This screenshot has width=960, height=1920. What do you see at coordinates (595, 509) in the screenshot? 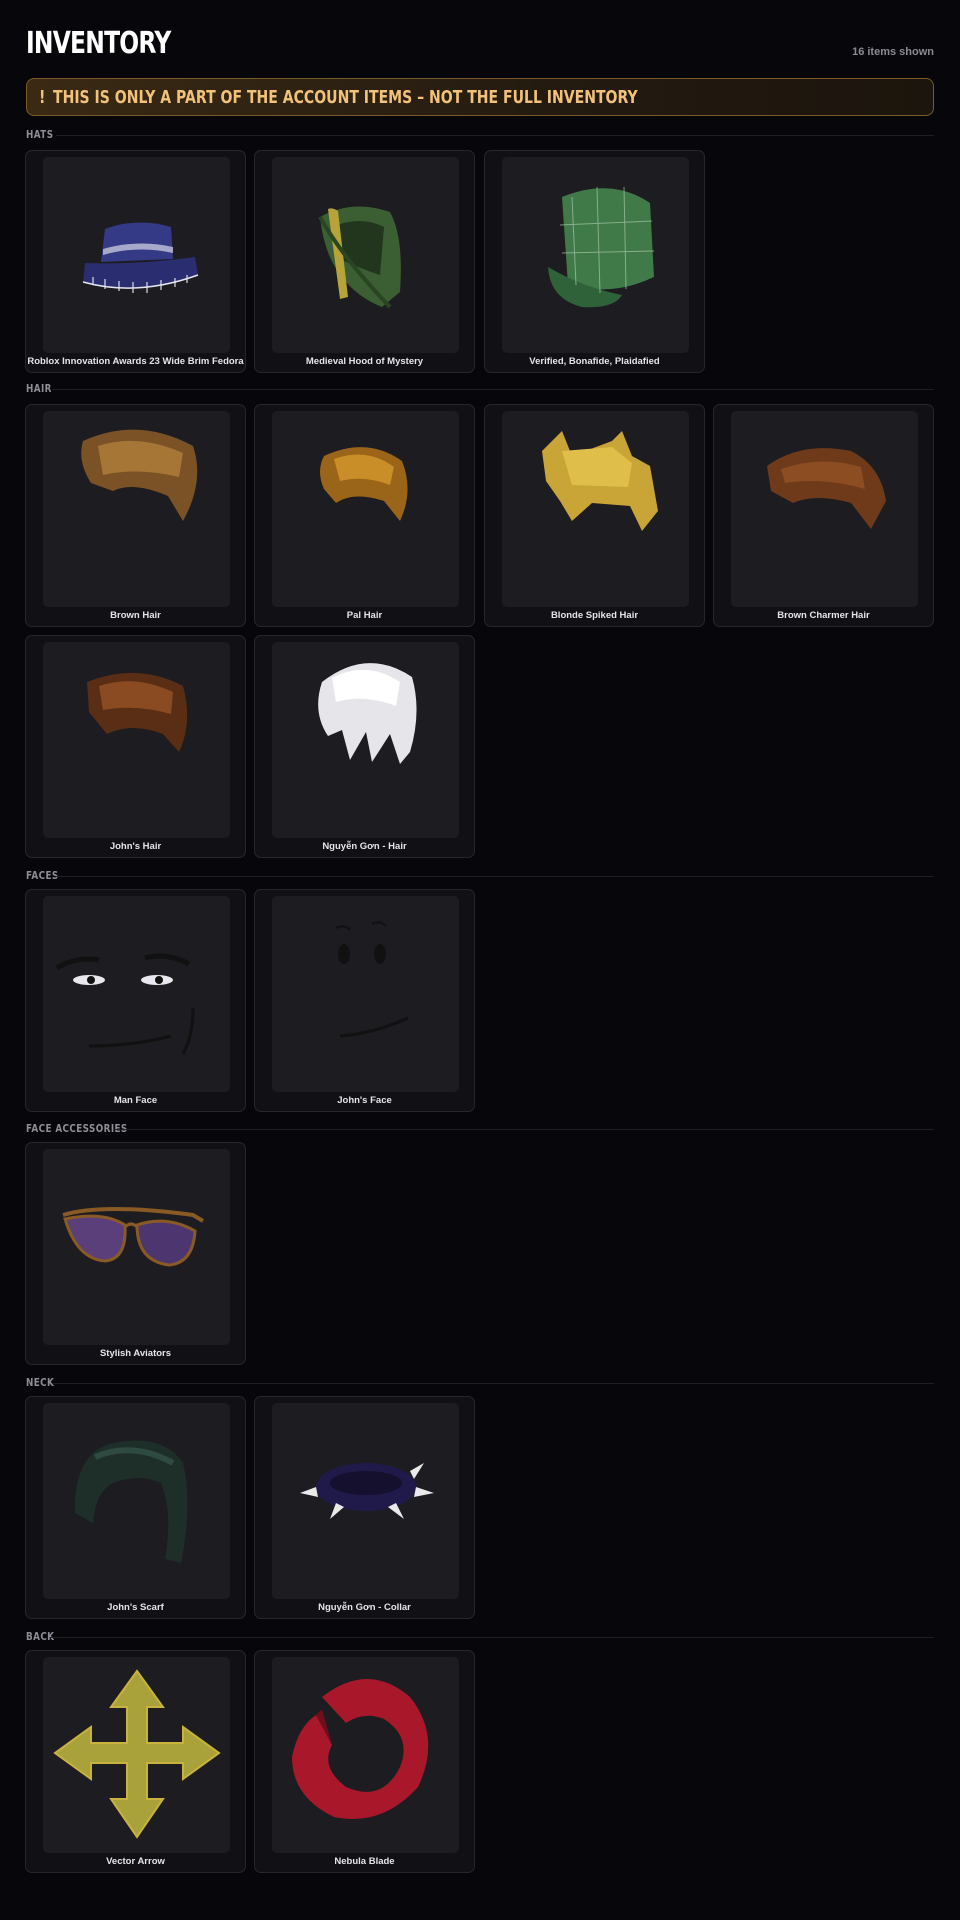
I see `spiked-hair-icon` at bounding box center [595, 509].